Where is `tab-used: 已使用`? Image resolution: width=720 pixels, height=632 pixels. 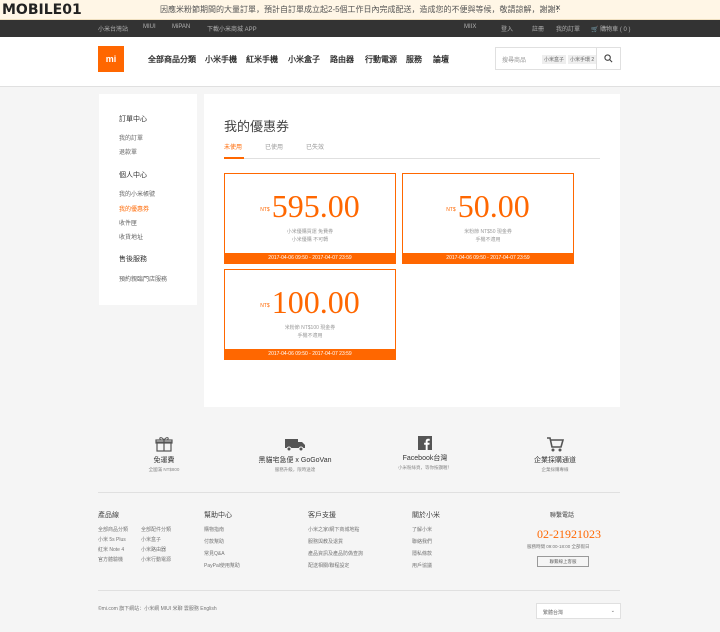 tab-used: 已使用 is located at coordinates (274, 146).